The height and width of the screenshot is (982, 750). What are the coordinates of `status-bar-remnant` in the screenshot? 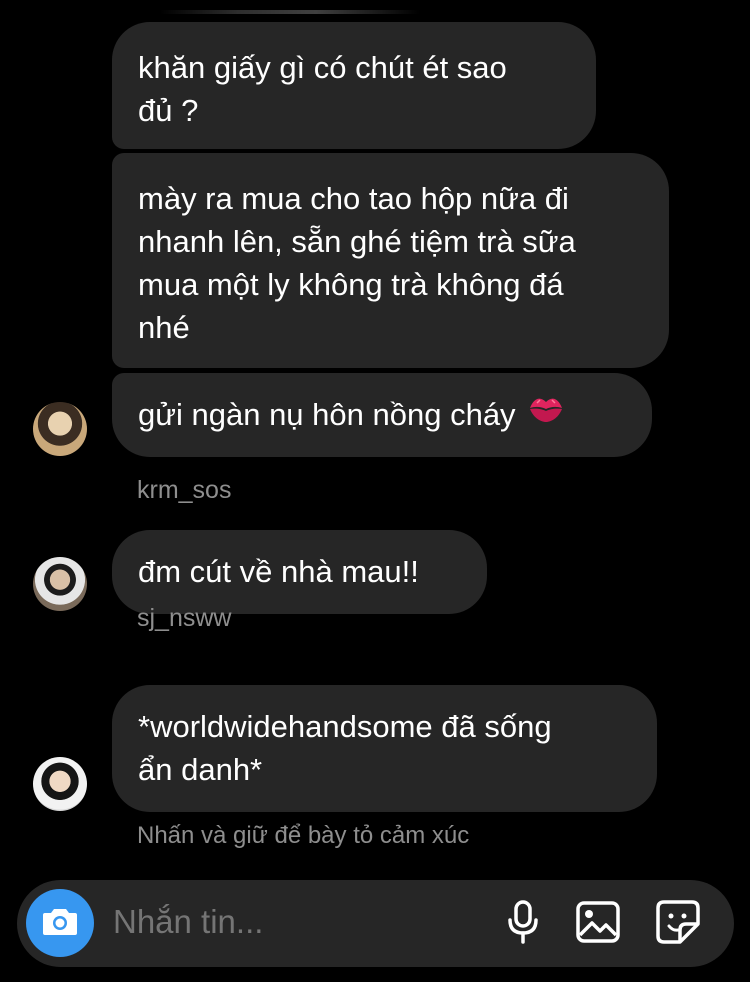 It's located at (290, 12).